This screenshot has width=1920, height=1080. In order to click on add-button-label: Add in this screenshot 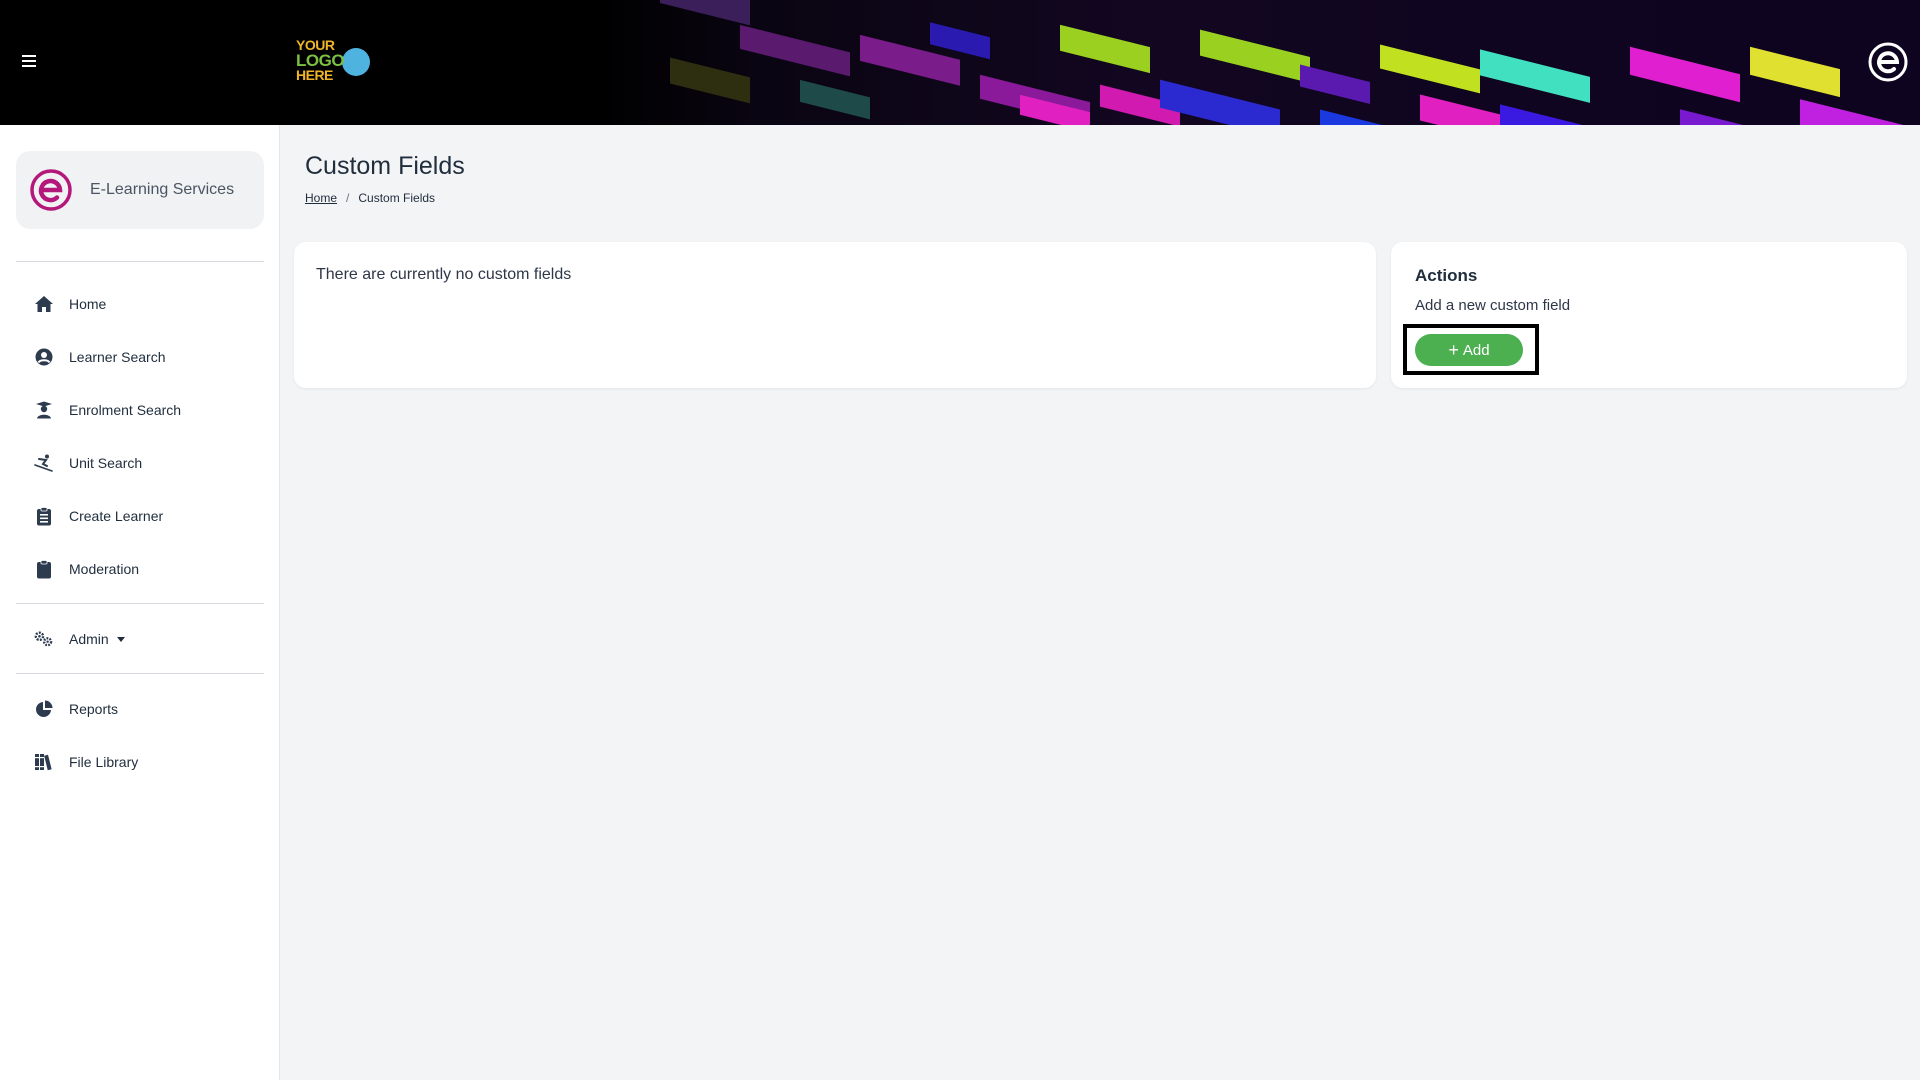, I will do `click(1476, 350)`.